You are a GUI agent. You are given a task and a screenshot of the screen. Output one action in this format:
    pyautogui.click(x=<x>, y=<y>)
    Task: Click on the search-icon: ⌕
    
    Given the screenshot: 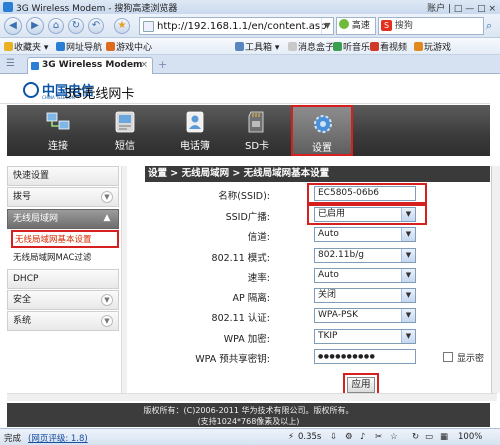 What is the action you would take?
    pyautogui.click(x=489, y=26)
    